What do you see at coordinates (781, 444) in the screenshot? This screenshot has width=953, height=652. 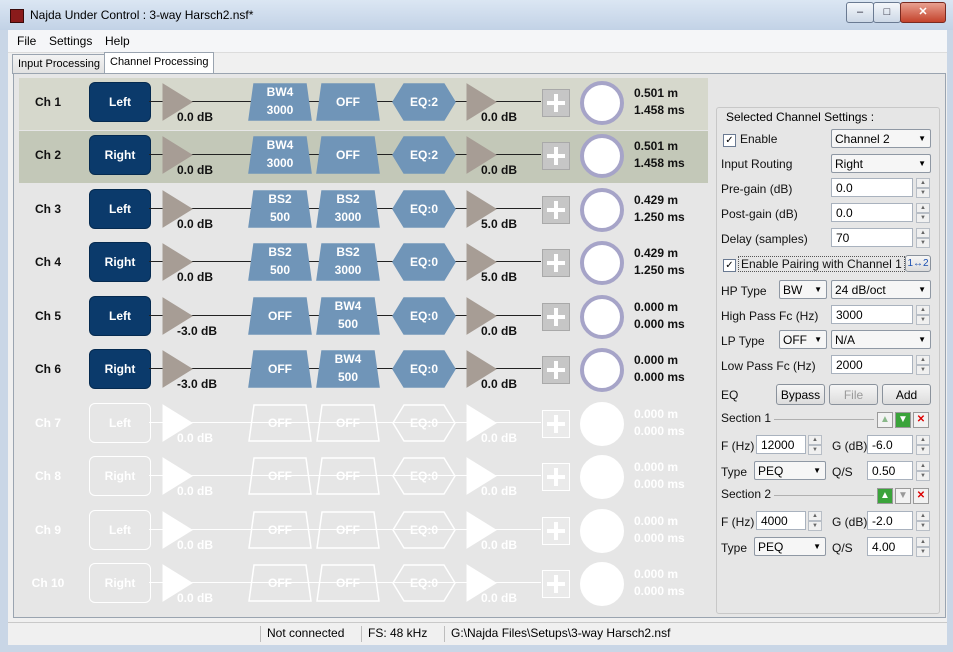 I see `section-1-f-input: 12000` at bounding box center [781, 444].